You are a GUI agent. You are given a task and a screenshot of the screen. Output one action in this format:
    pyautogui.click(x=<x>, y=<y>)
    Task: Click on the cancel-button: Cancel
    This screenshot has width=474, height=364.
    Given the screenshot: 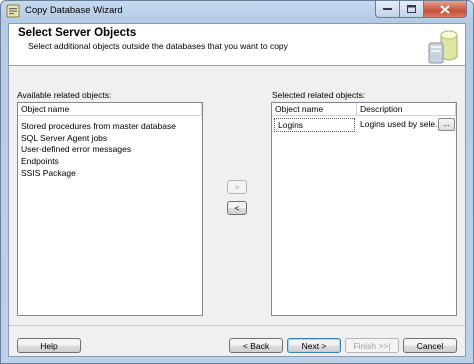 What is the action you would take?
    pyautogui.click(x=430, y=345)
    